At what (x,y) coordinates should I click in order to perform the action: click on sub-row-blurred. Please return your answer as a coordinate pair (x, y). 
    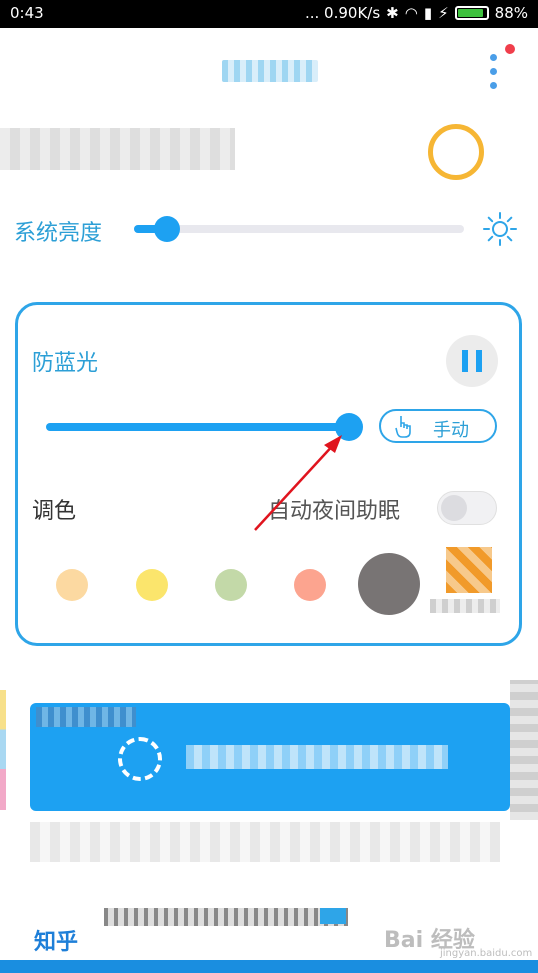
    Looking at the image, I should click on (265, 842).